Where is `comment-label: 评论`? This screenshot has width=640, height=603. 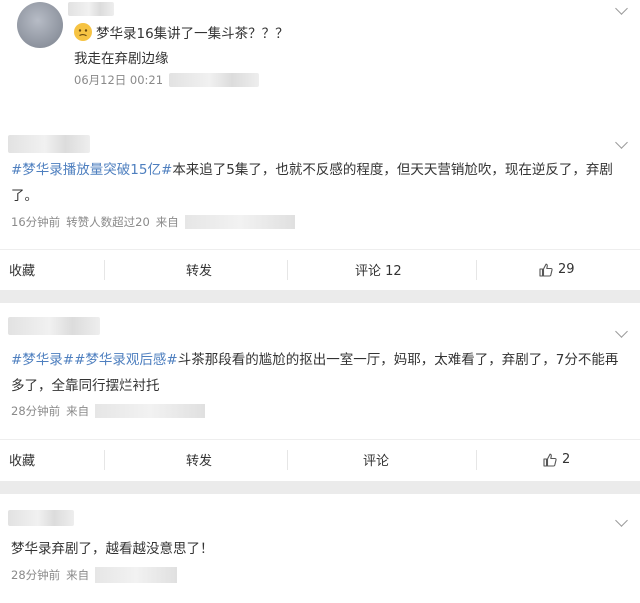 comment-label: 评论 is located at coordinates (376, 461).